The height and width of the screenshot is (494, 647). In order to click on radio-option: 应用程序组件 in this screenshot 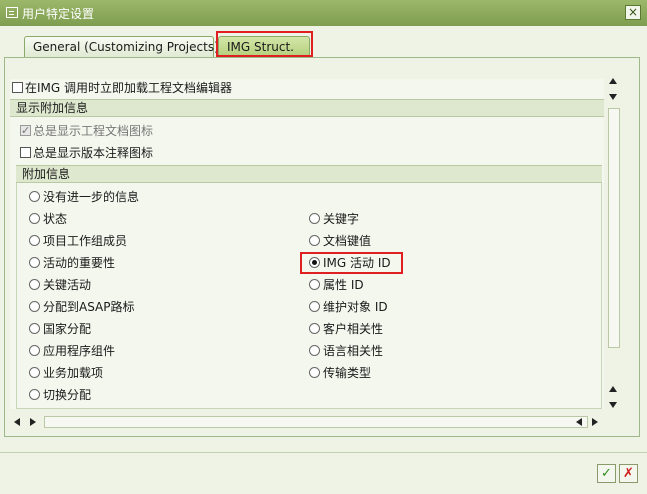, I will do `click(72, 351)`.